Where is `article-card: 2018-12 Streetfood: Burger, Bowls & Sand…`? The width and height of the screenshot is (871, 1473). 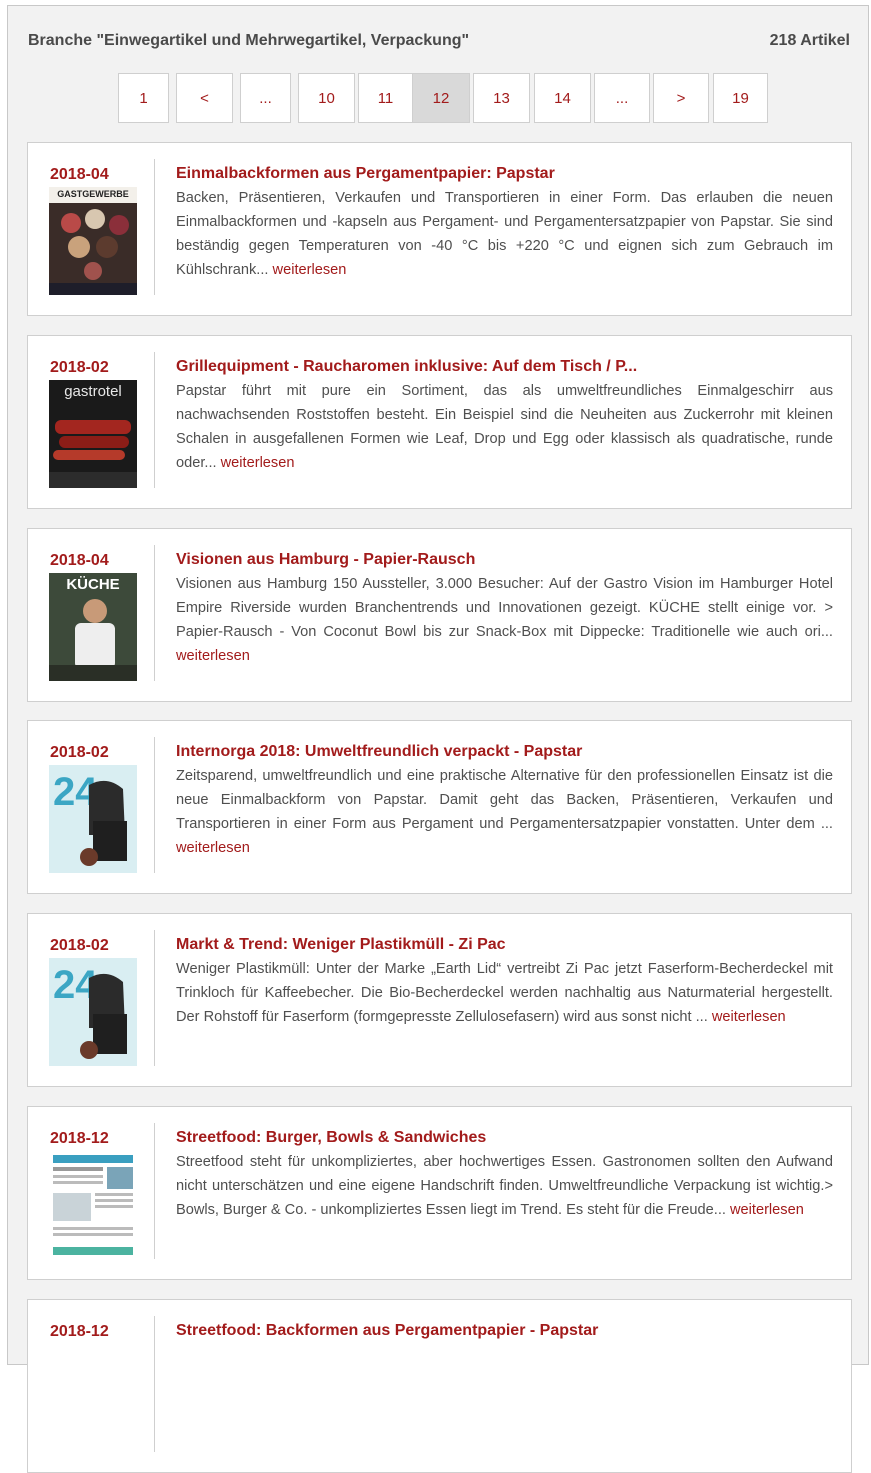 article-card: 2018-12 Streetfood: Burger, Bowls & Sand… is located at coordinates (439, 1193).